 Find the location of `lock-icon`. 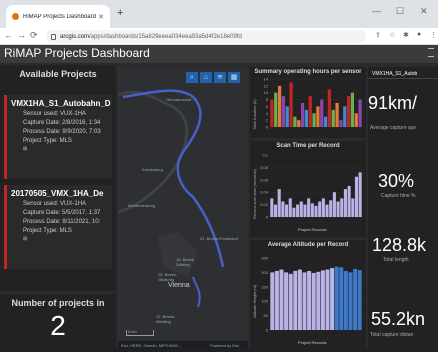

lock-icon is located at coordinates (53, 36).